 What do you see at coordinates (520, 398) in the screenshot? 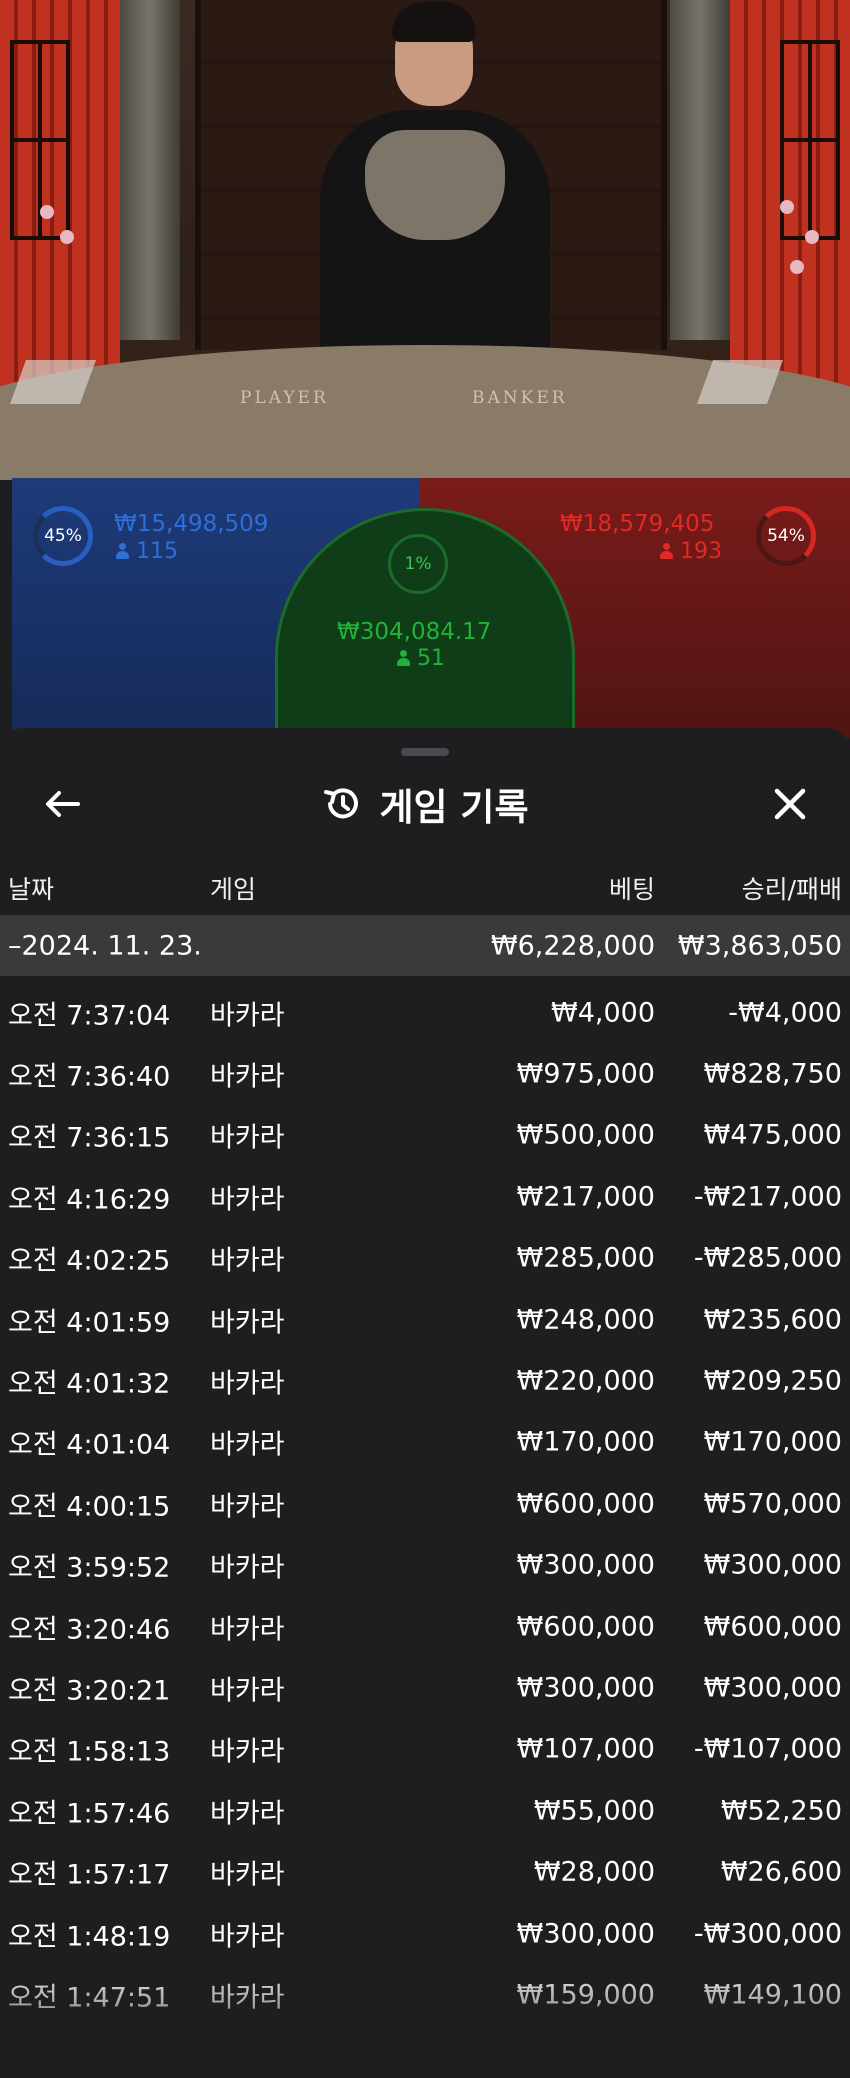
I see `table-label-banker: BANKER` at bounding box center [520, 398].